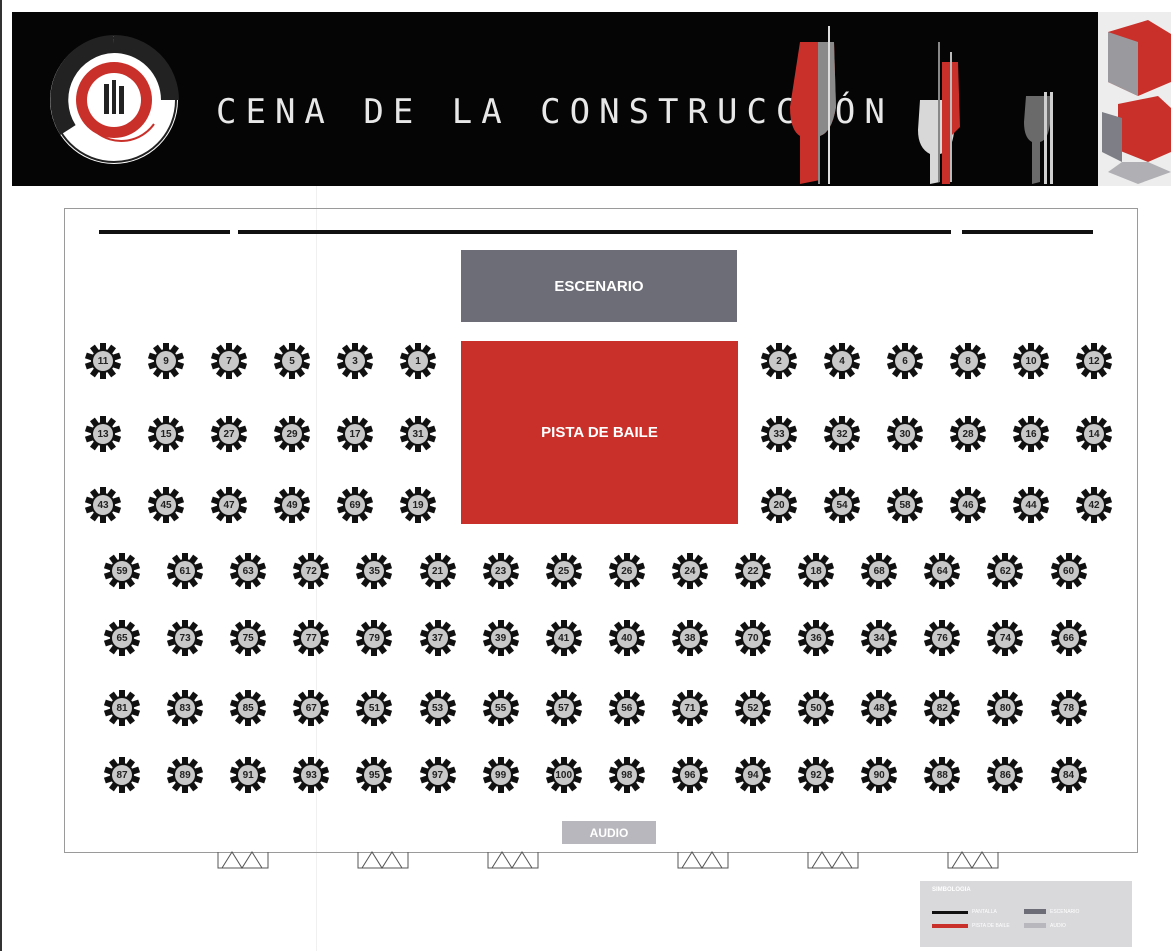 Image resolution: width=1171 pixels, height=951 pixels. Describe the element at coordinates (1069, 708) in the screenshot. I see `table-78: 78` at that location.